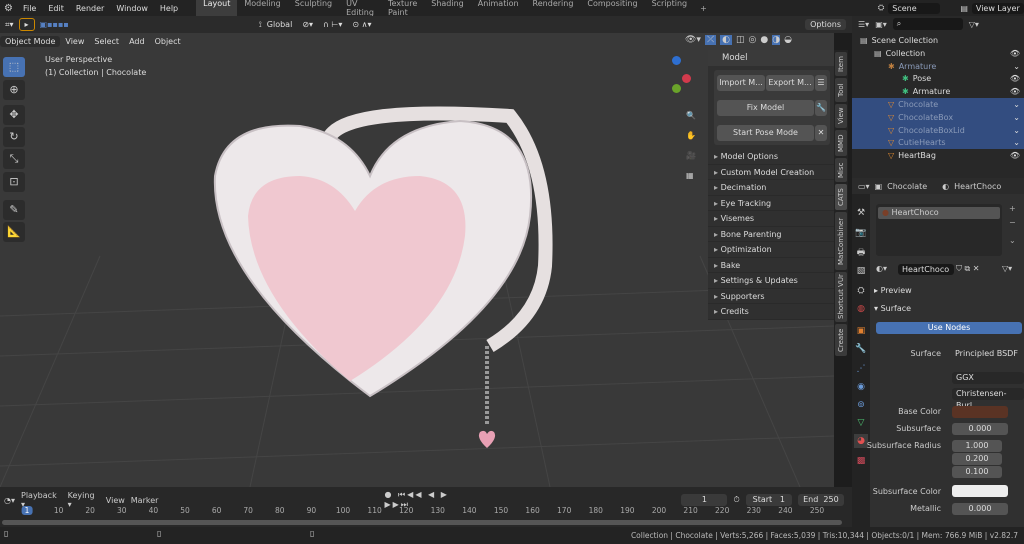 Image resolution: width=1024 pixels, height=544 pixels. I want to click on view-menu: View, so click(74, 41).